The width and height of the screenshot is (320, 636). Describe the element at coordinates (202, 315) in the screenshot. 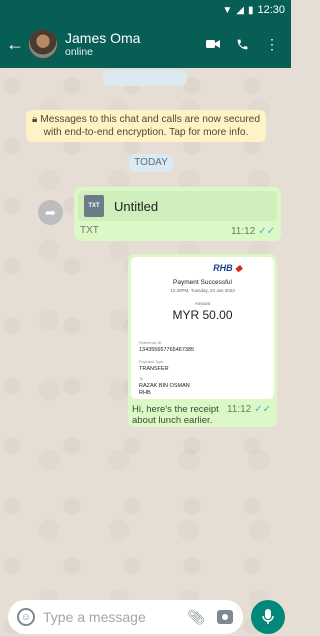

I see `receipt-amount: MYR 50.00` at that location.